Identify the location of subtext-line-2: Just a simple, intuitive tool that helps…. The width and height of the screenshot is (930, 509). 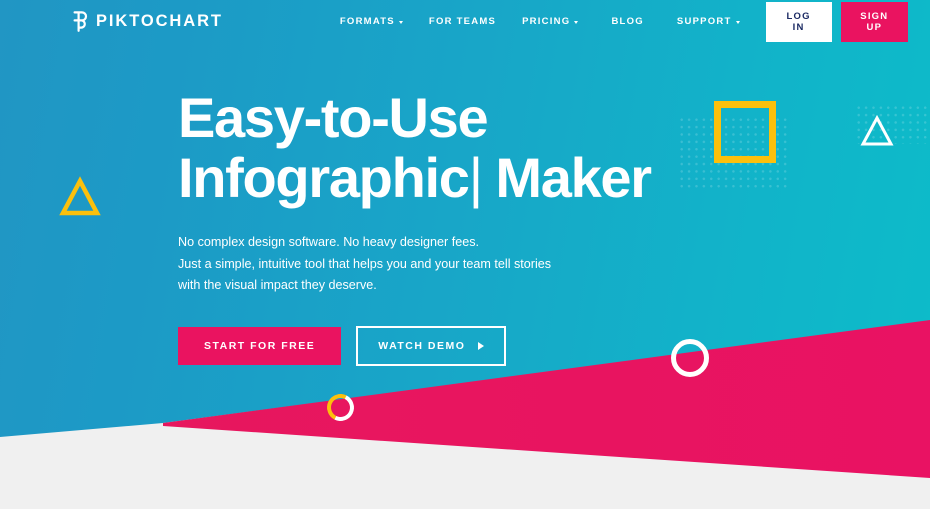
(365, 263).